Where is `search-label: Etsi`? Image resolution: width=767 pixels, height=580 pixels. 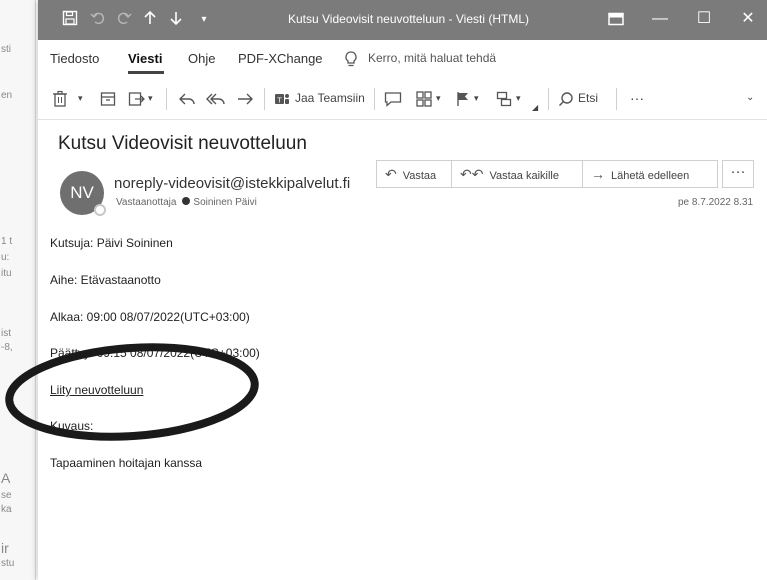
search-label: Etsi is located at coordinates (588, 98).